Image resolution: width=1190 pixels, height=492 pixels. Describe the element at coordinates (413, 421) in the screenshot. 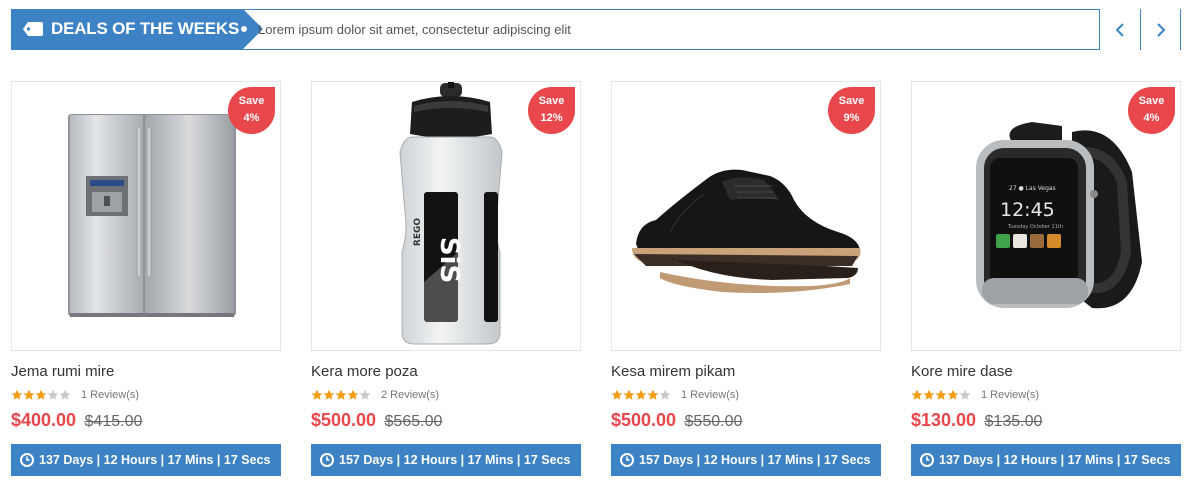

I see `old-price: $565.00` at that location.